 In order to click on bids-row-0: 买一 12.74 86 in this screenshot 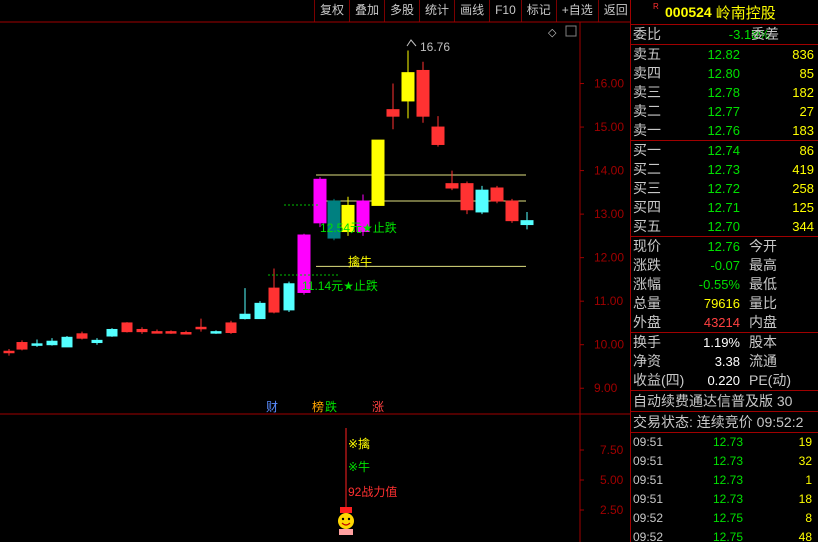, I will do `click(724, 150)`.